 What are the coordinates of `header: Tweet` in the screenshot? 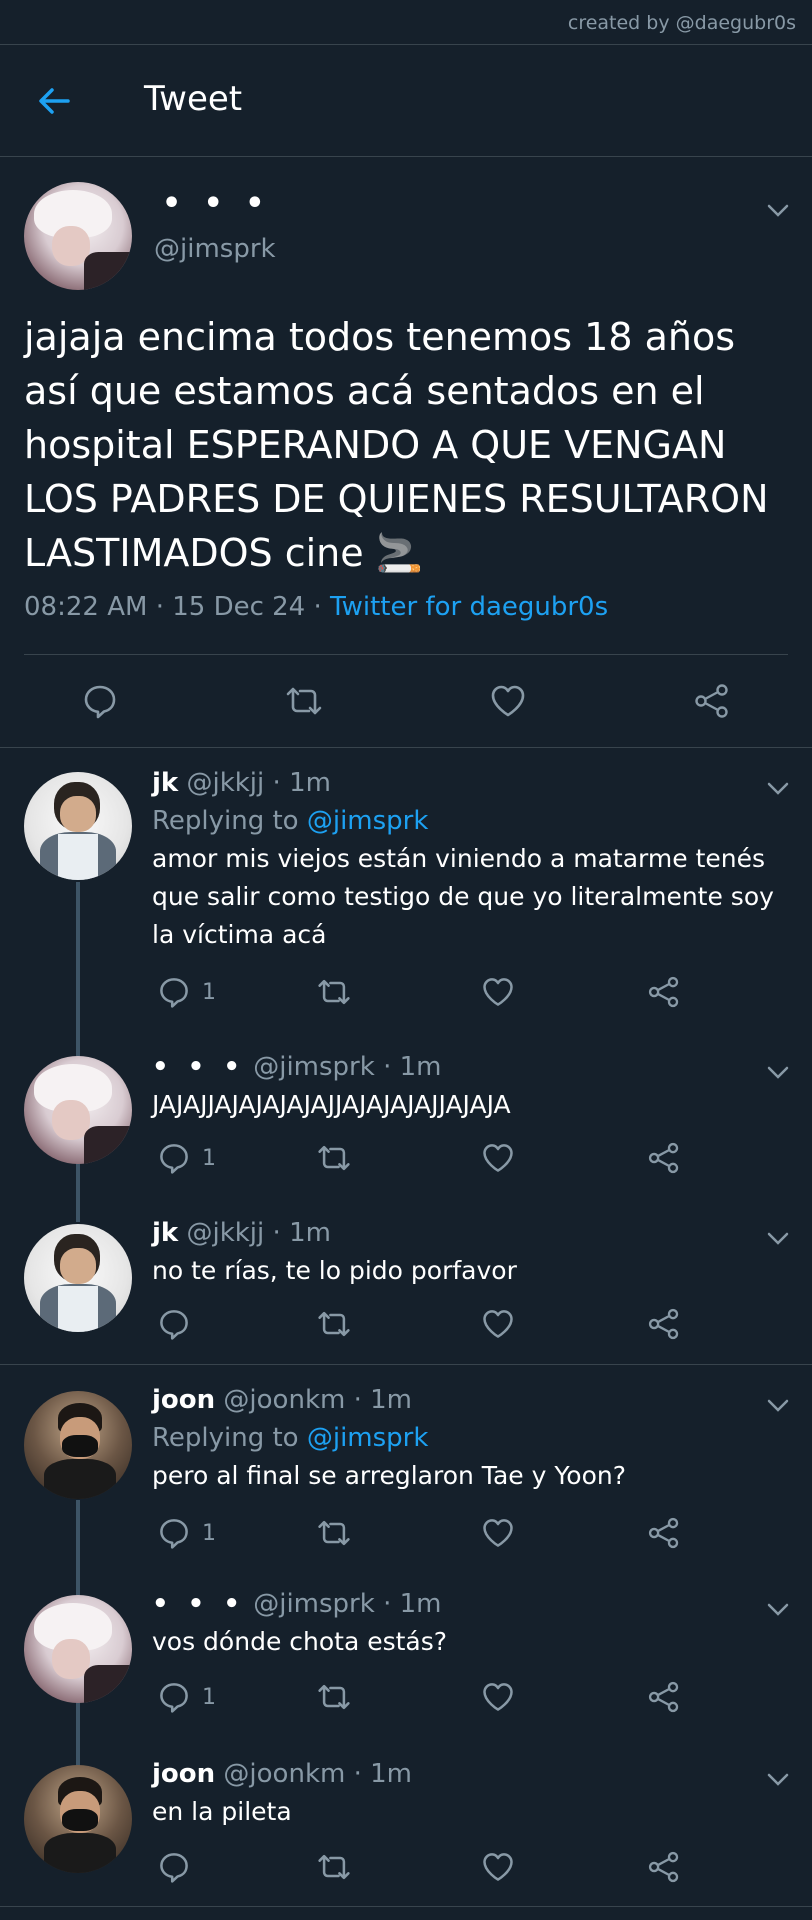 It's located at (406, 101).